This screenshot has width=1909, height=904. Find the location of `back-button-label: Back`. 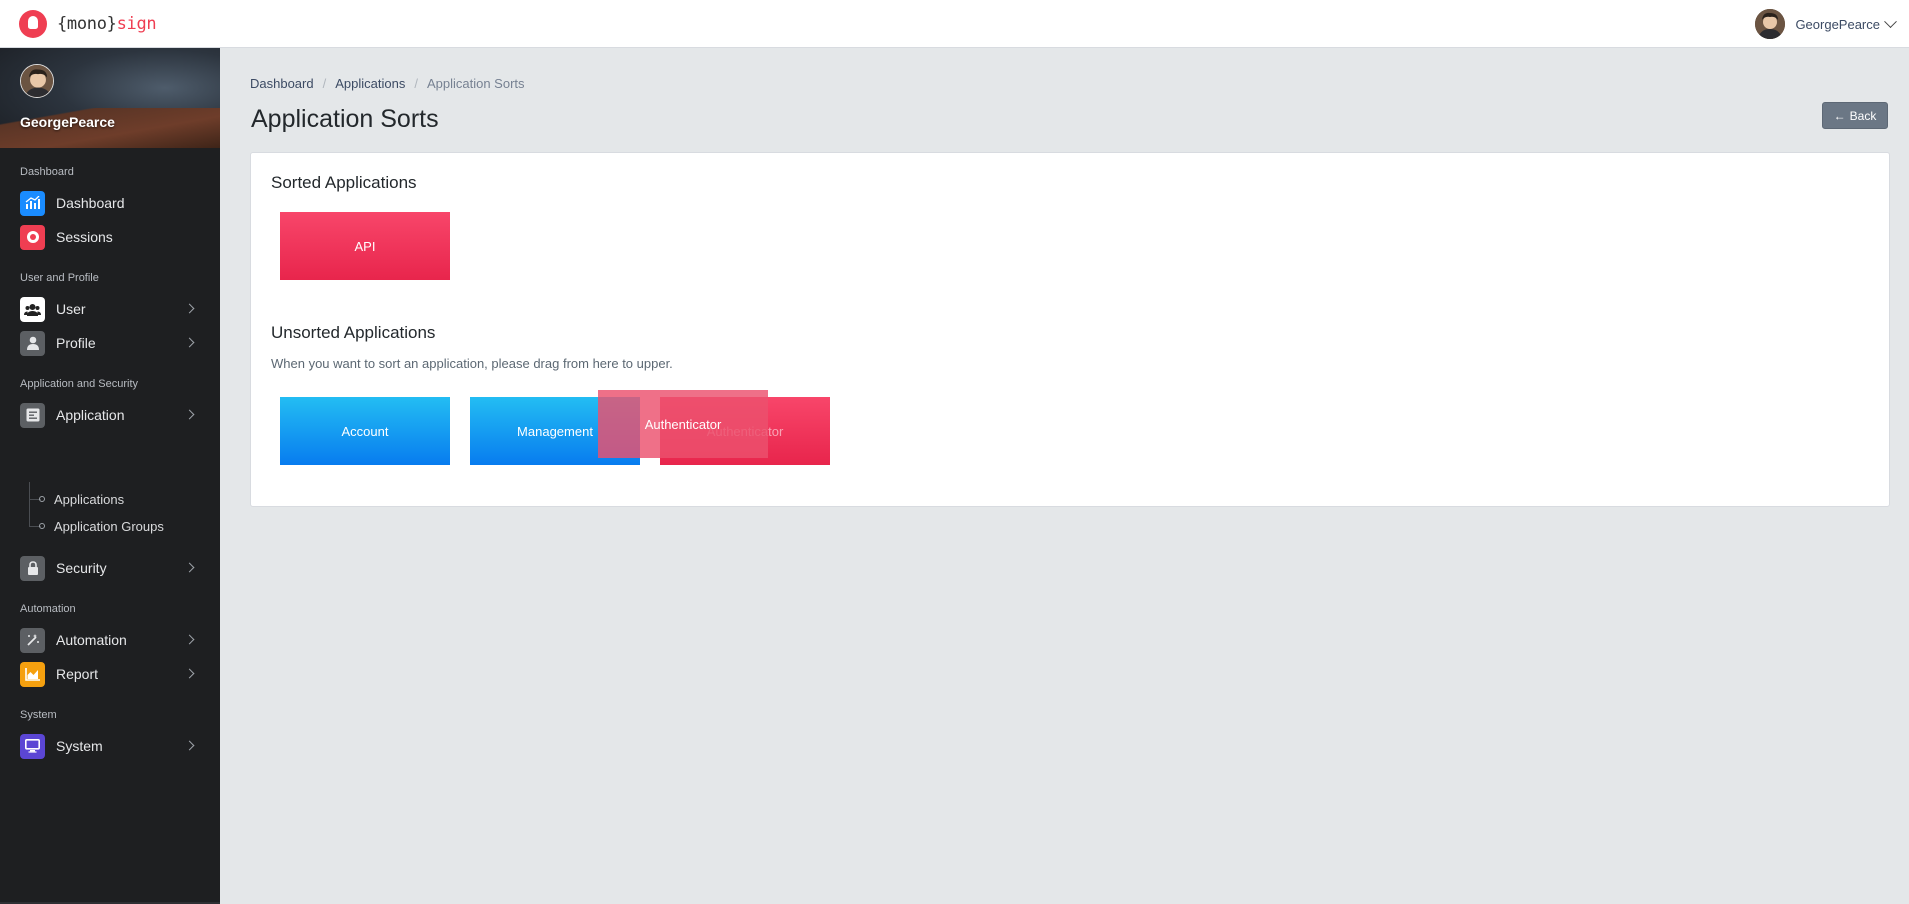

back-button-label: Back is located at coordinates (1863, 115).